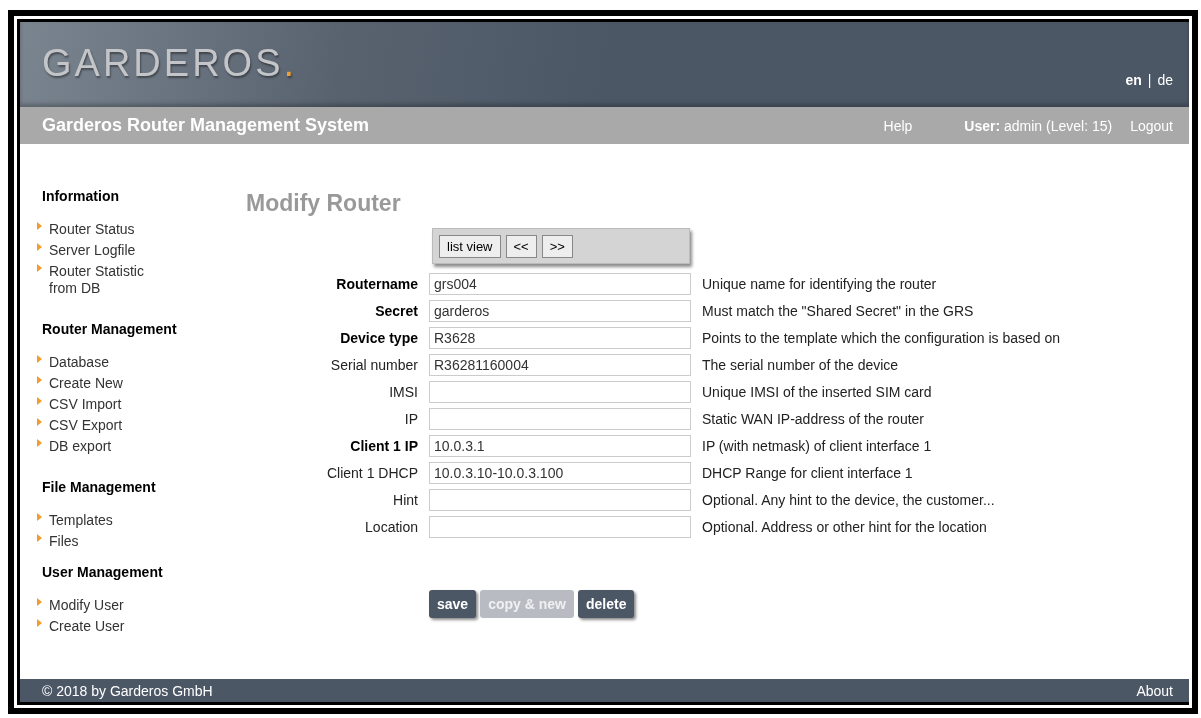  I want to click on nav-button: <<, so click(521, 246).